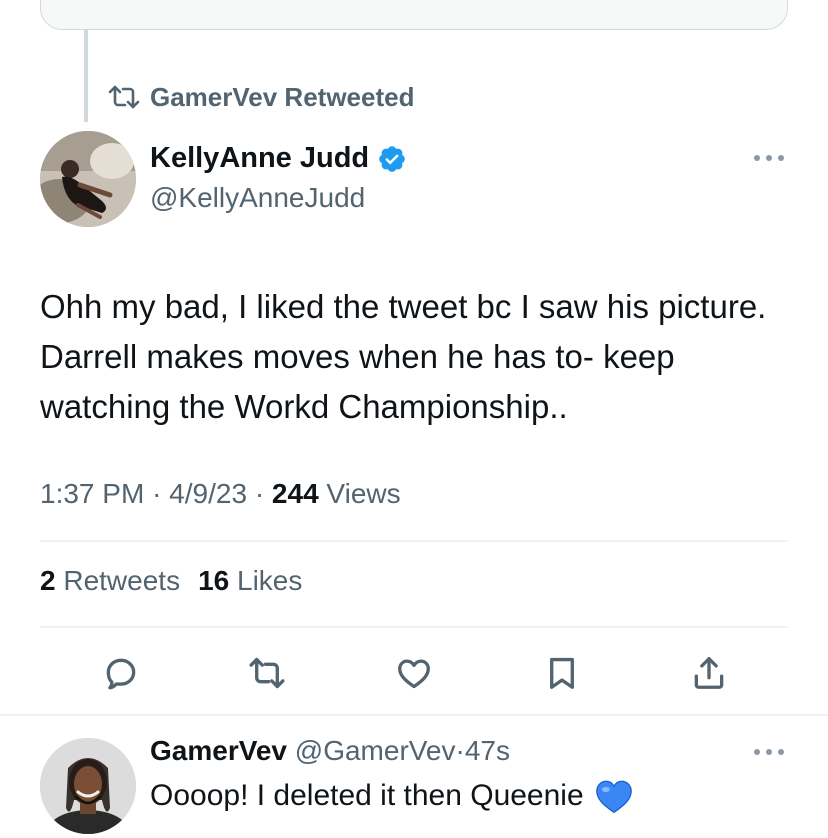 The image size is (828, 838). What do you see at coordinates (487, 750) in the screenshot?
I see `reply-time: 47s` at bounding box center [487, 750].